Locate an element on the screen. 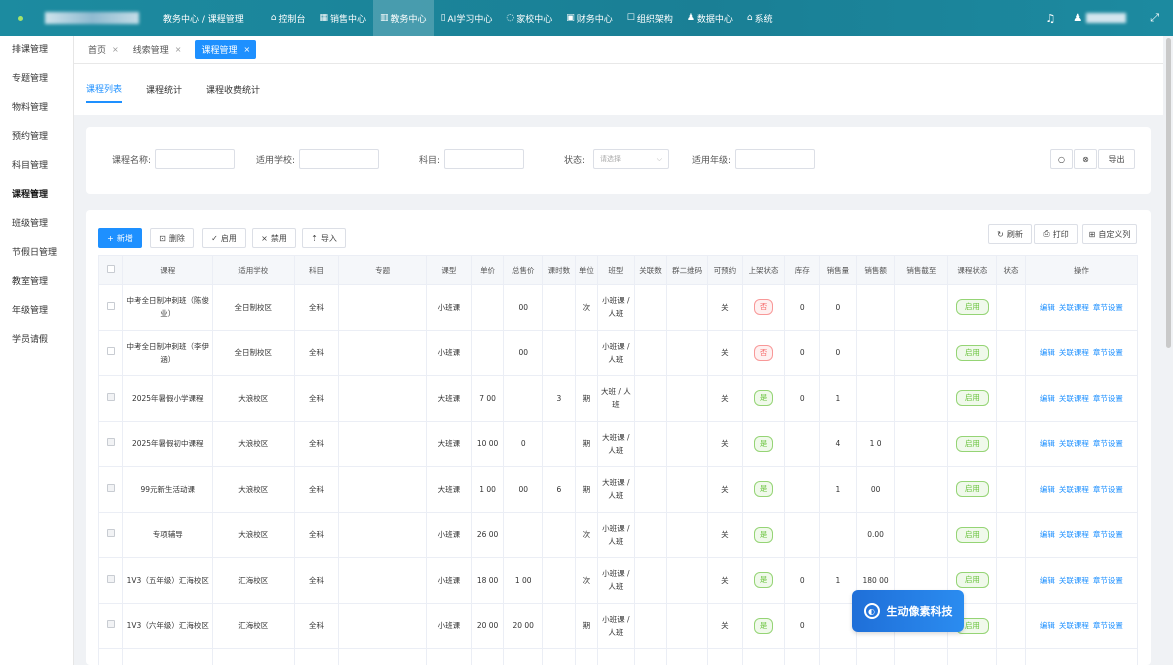 This screenshot has width=1173, height=665. custom-columns-button: ⊞ 自定义列 is located at coordinates (1109, 234).